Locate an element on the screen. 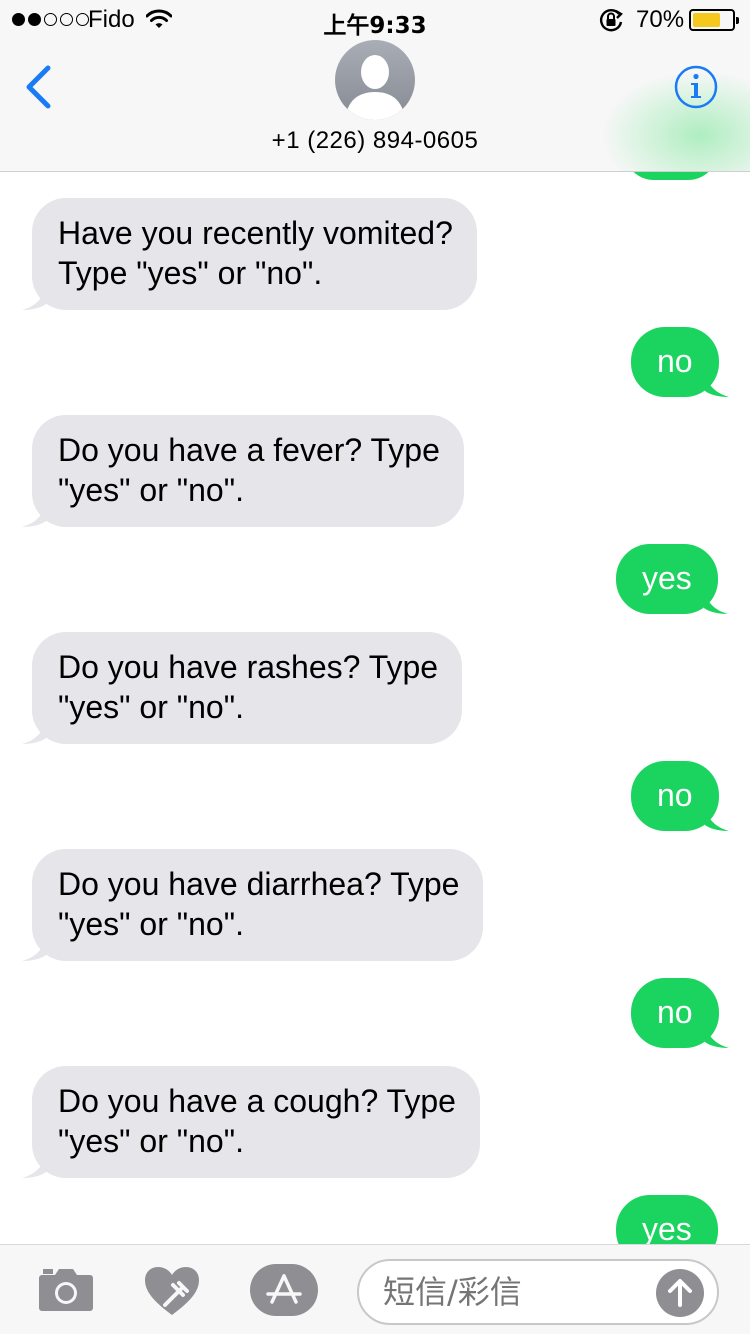  battery-percent: 70% is located at coordinates (660, 19).